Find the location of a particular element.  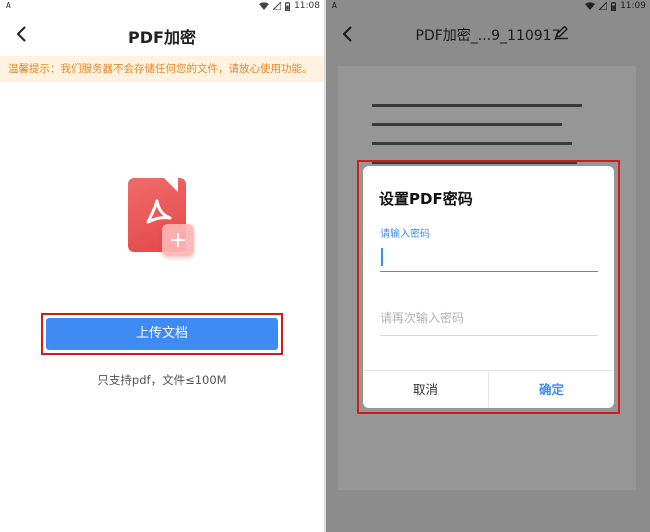

edit-pencil-icon is located at coordinates (562, 32).